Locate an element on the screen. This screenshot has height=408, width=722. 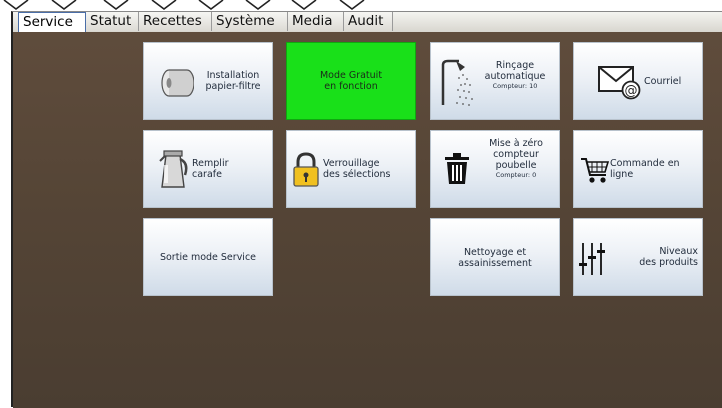
paper-roll-icon is located at coordinates (177, 83).